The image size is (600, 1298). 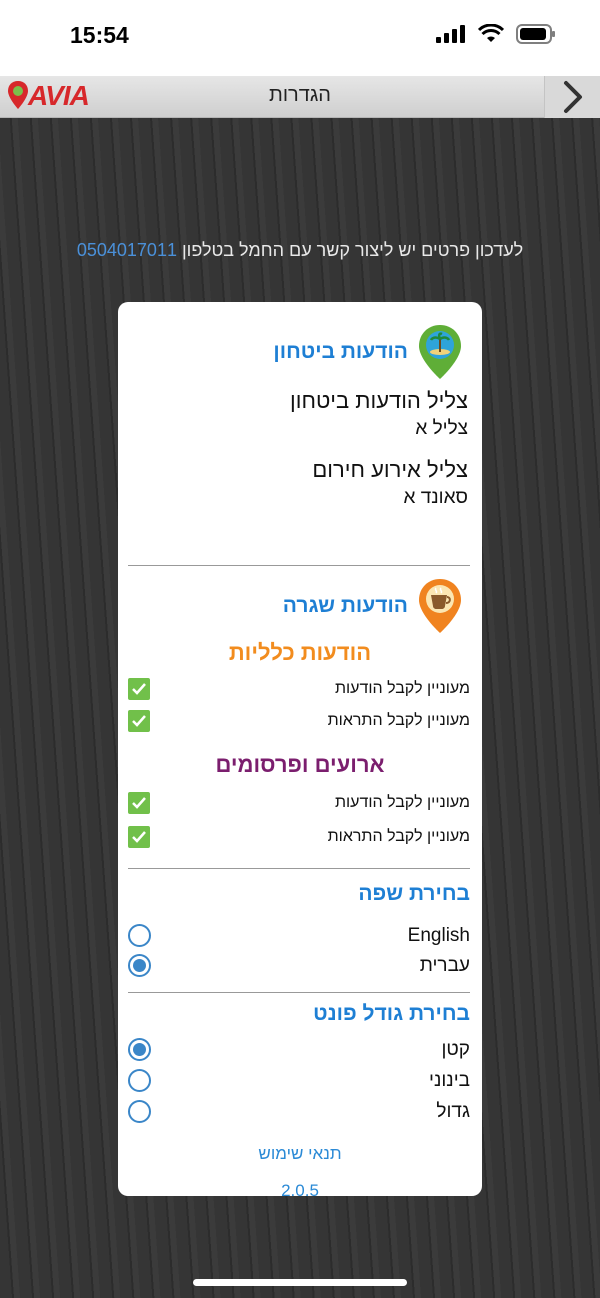 I want to click on radio-label: קטן, so click(x=455, y=1049).